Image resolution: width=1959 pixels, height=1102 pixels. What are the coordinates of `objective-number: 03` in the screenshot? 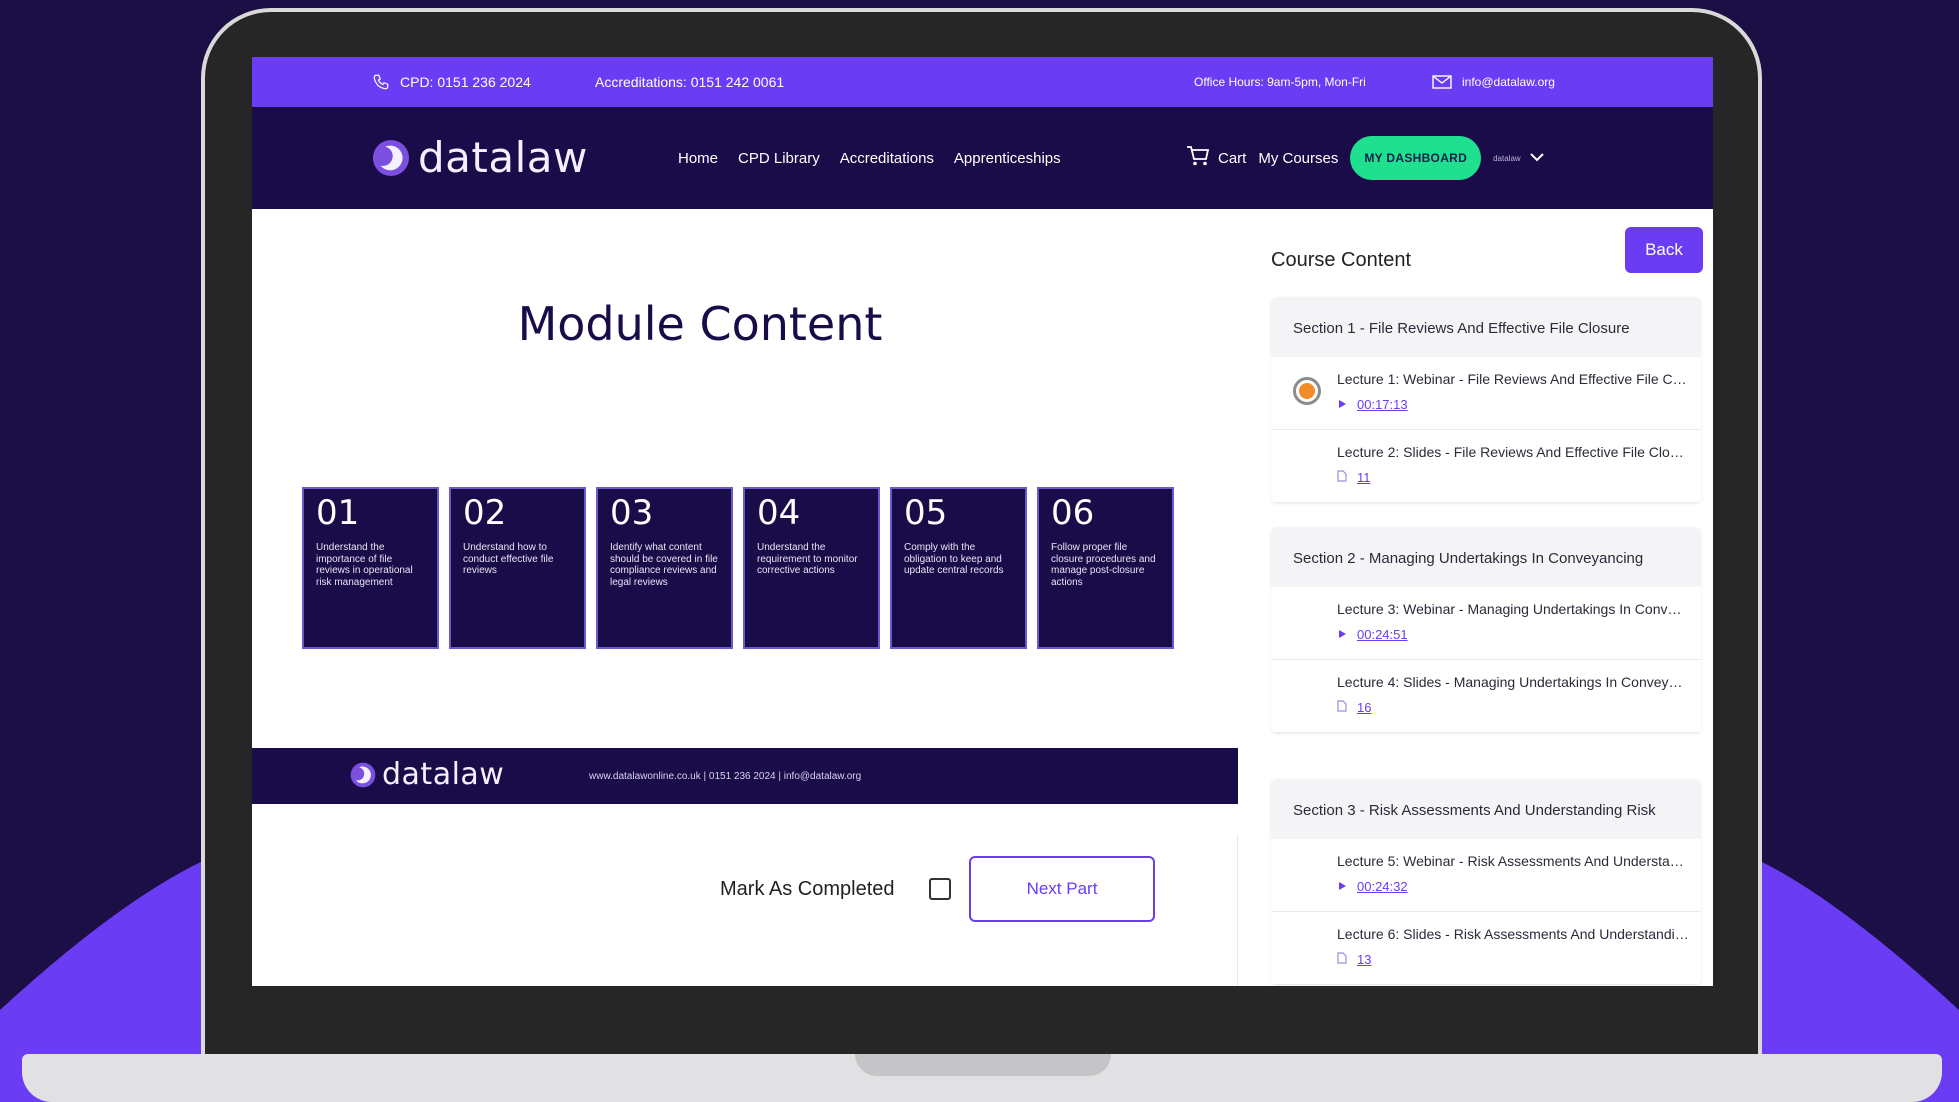 It's located at (632, 513).